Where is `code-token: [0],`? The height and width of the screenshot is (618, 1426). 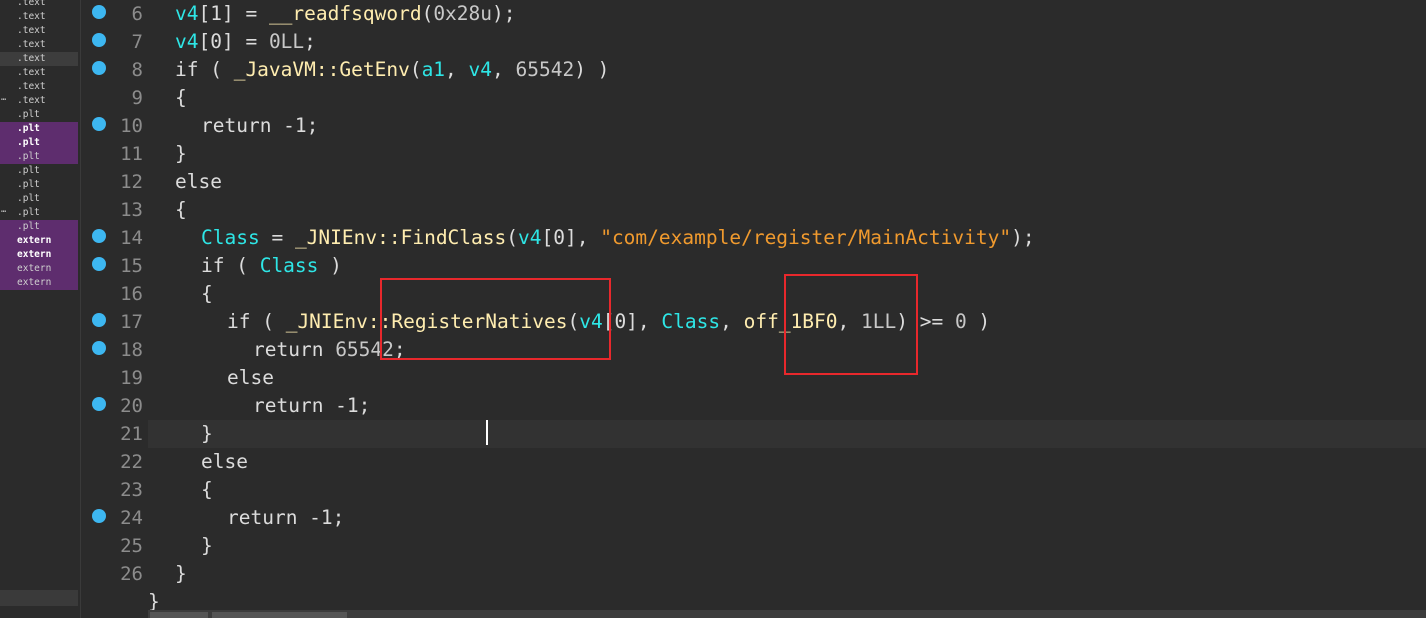
code-token: [0], is located at coordinates (571, 237).